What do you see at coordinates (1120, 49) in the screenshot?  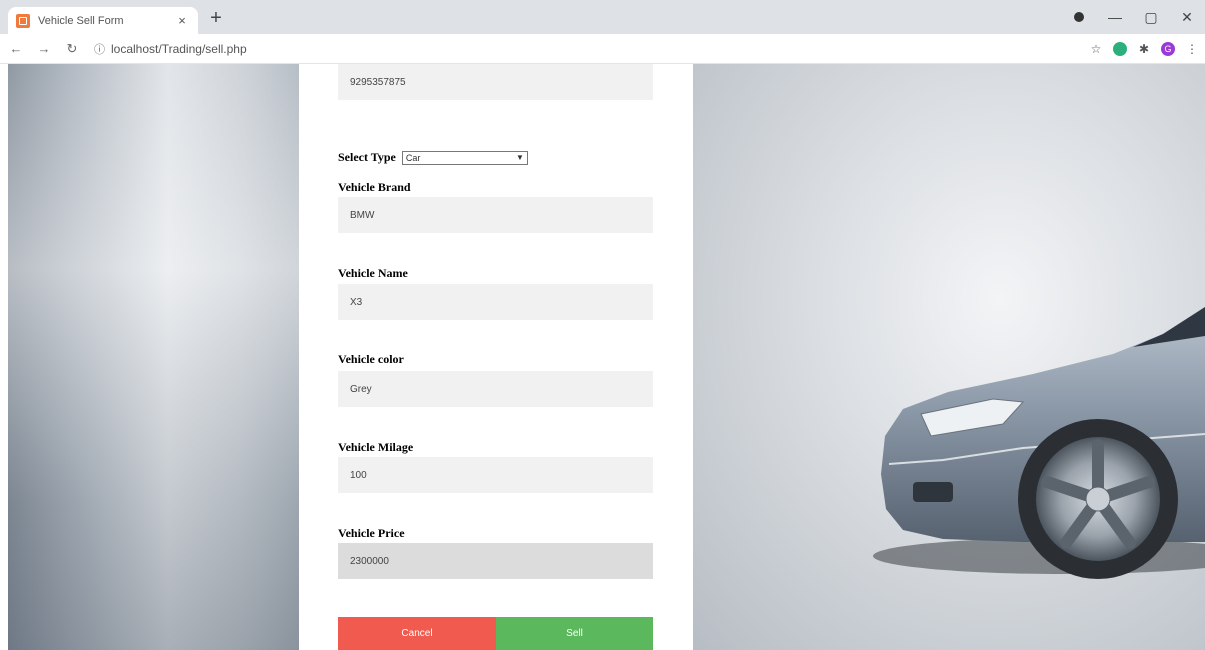 I see `extension-green-icon` at bounding box center [1120, 49].